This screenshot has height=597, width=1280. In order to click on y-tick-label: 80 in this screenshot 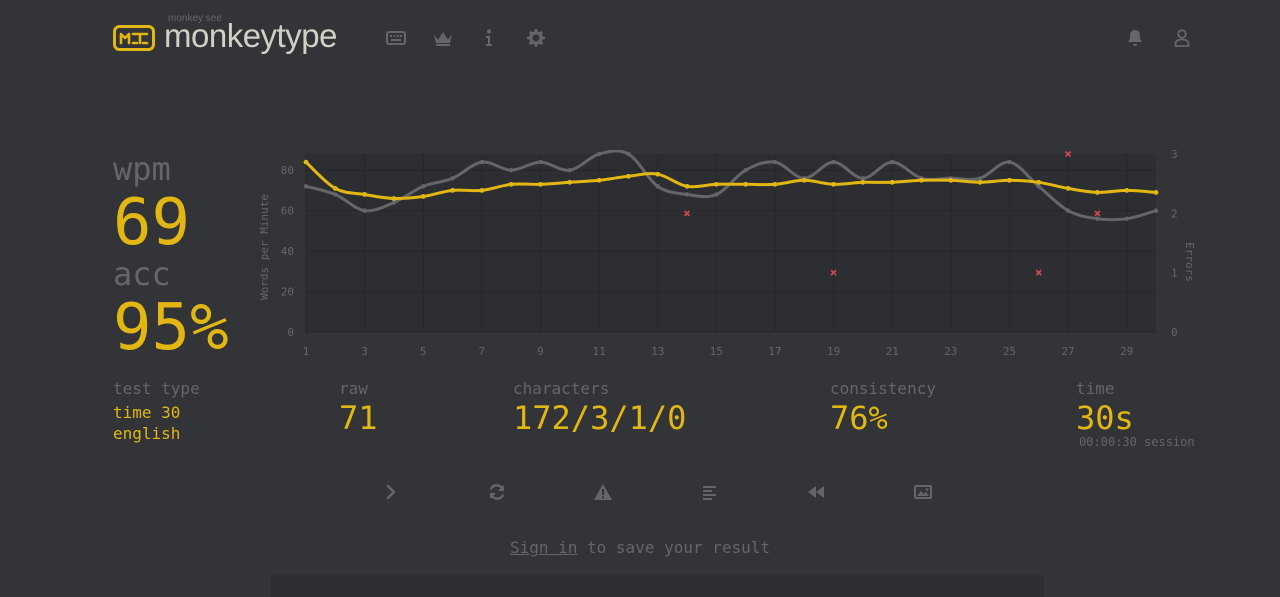, I will do `click(287, 170)`.